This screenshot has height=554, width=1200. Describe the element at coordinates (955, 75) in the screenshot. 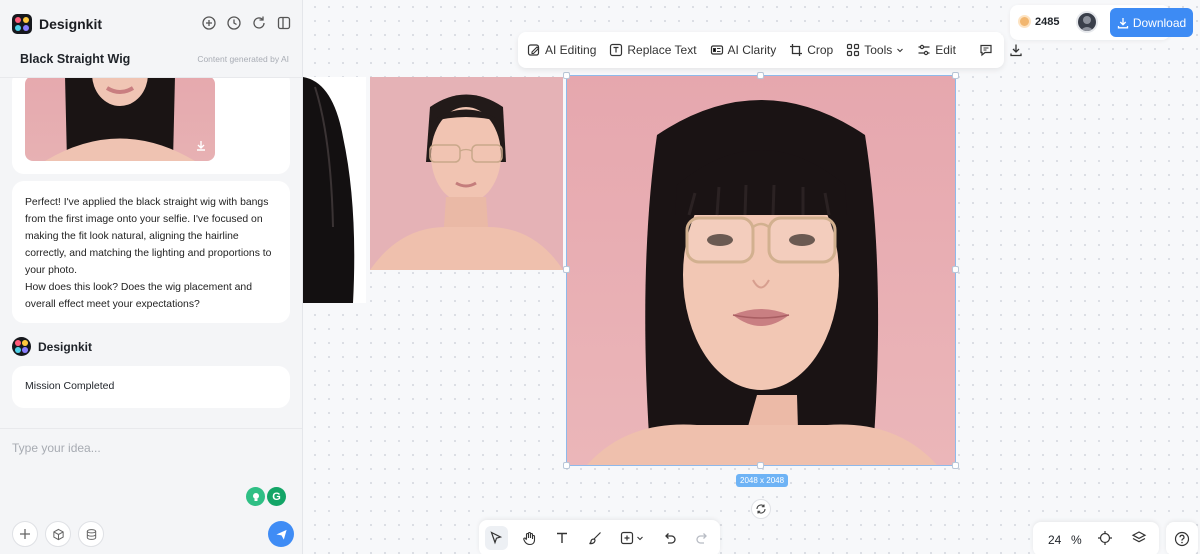

I see `resize-handle-top-right` at that location.